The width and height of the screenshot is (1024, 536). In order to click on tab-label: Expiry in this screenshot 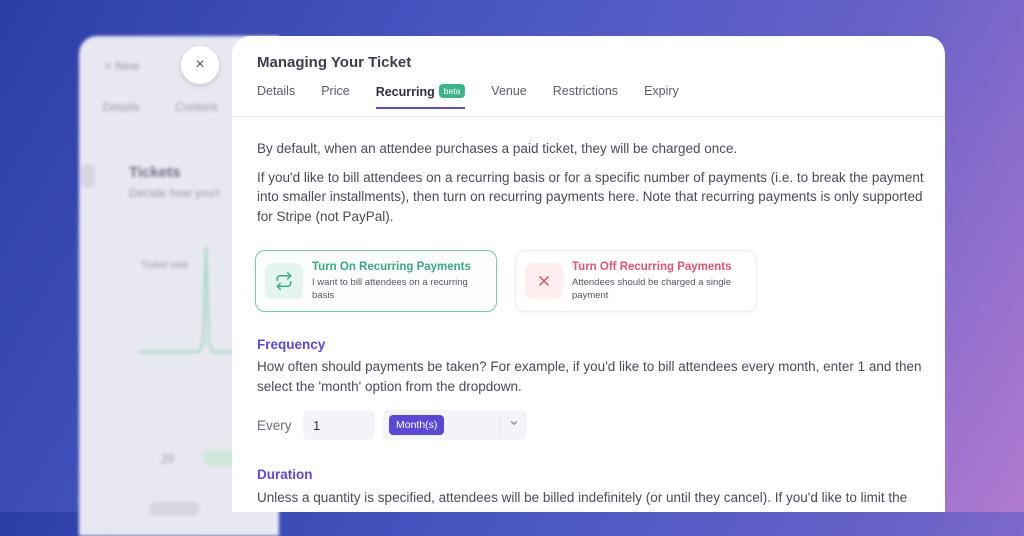, I will do `click(661, 91)`.